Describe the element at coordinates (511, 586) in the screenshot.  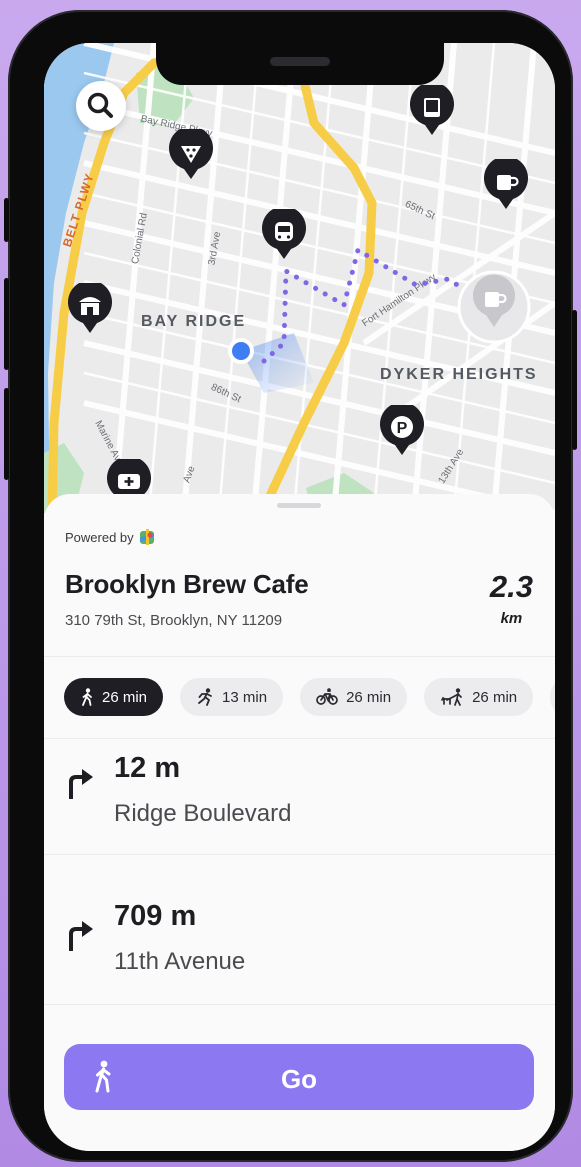
I see `distance-value: 2.3` at that location.